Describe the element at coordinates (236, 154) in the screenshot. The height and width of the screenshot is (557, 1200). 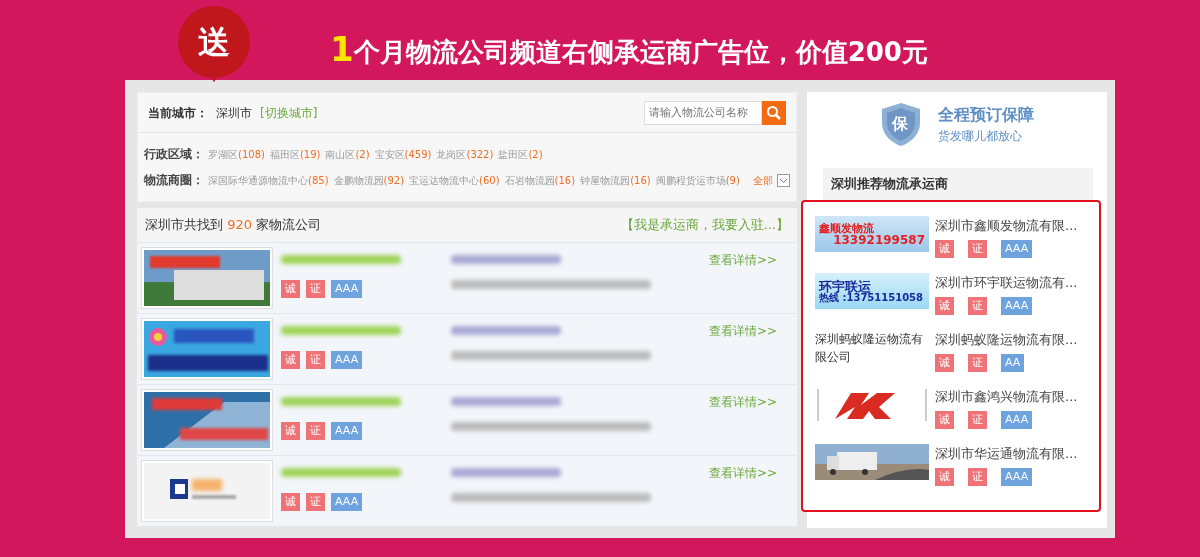
I see `filter-link: 罗湖区(108)` at that location.